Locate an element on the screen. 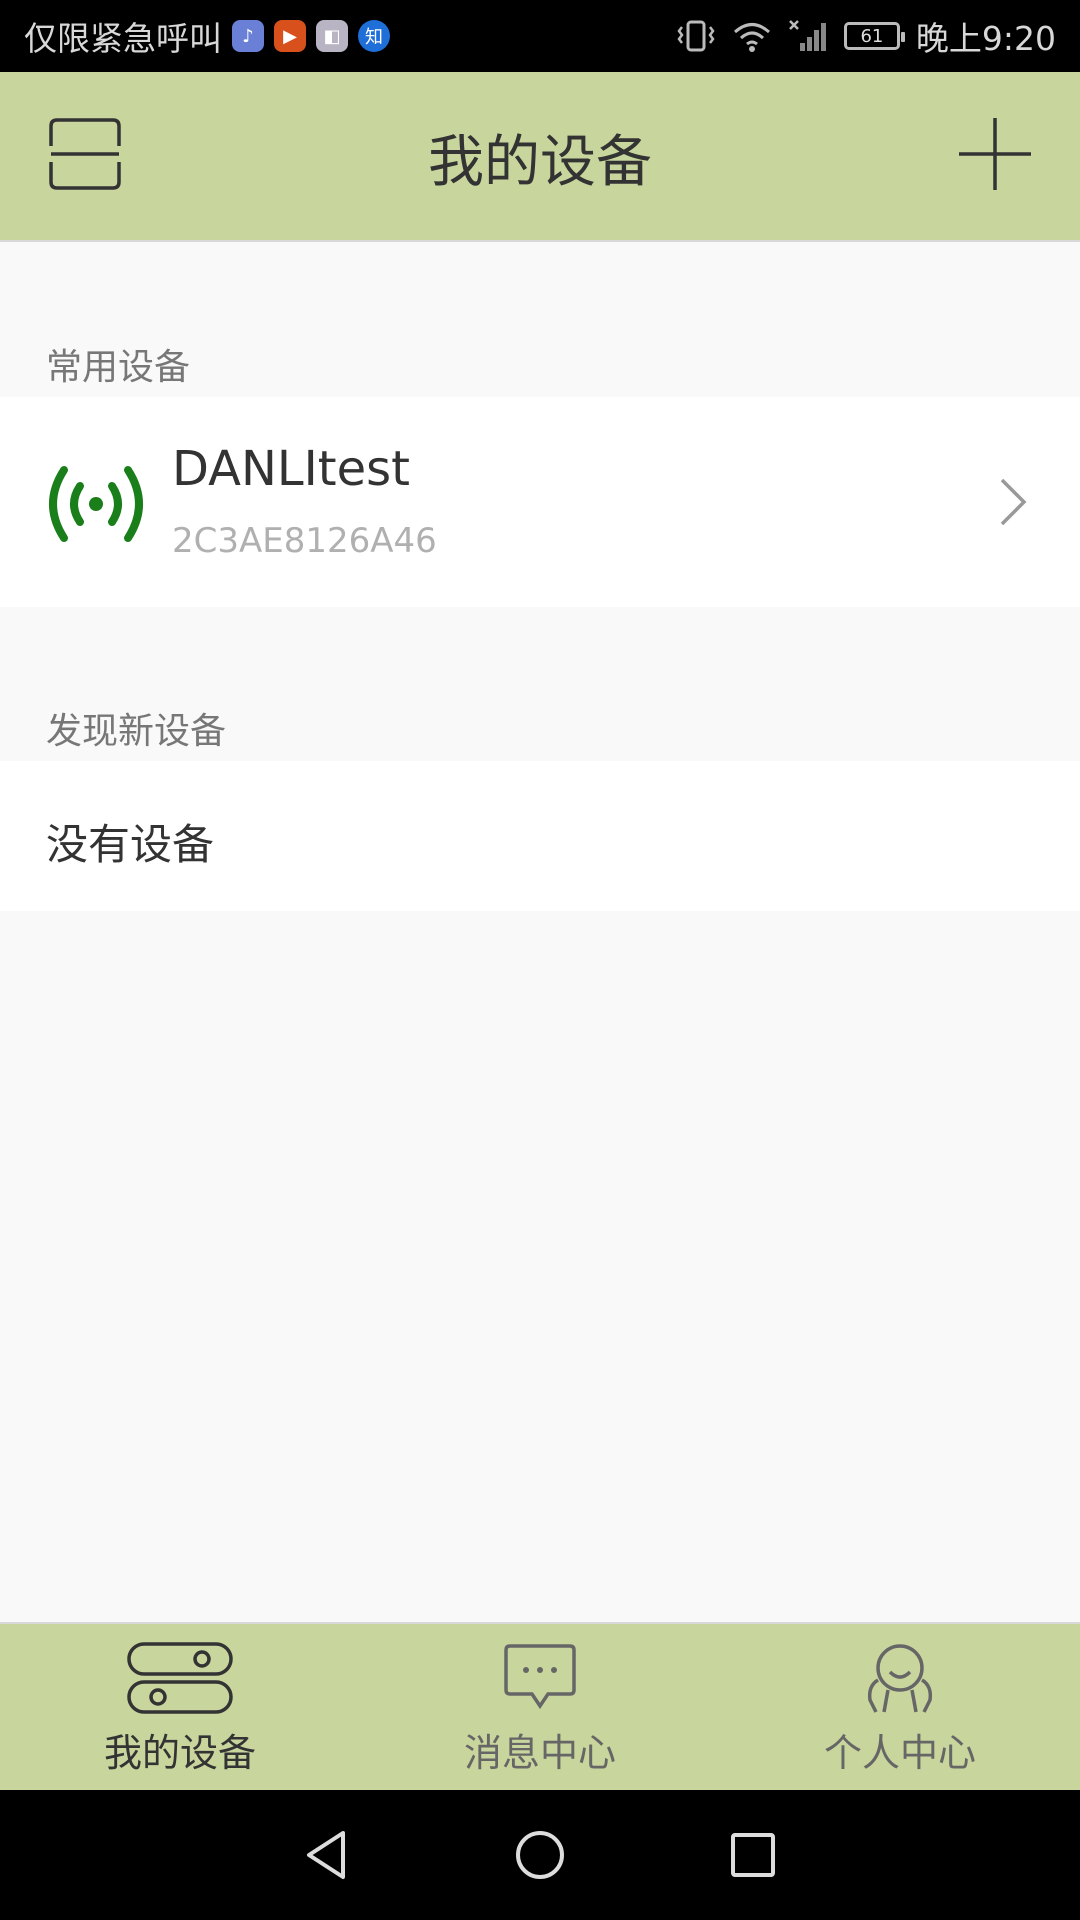 The height and width of the screenshot is (1920, 1080). add-device-button is located at coordinates (995, 154).